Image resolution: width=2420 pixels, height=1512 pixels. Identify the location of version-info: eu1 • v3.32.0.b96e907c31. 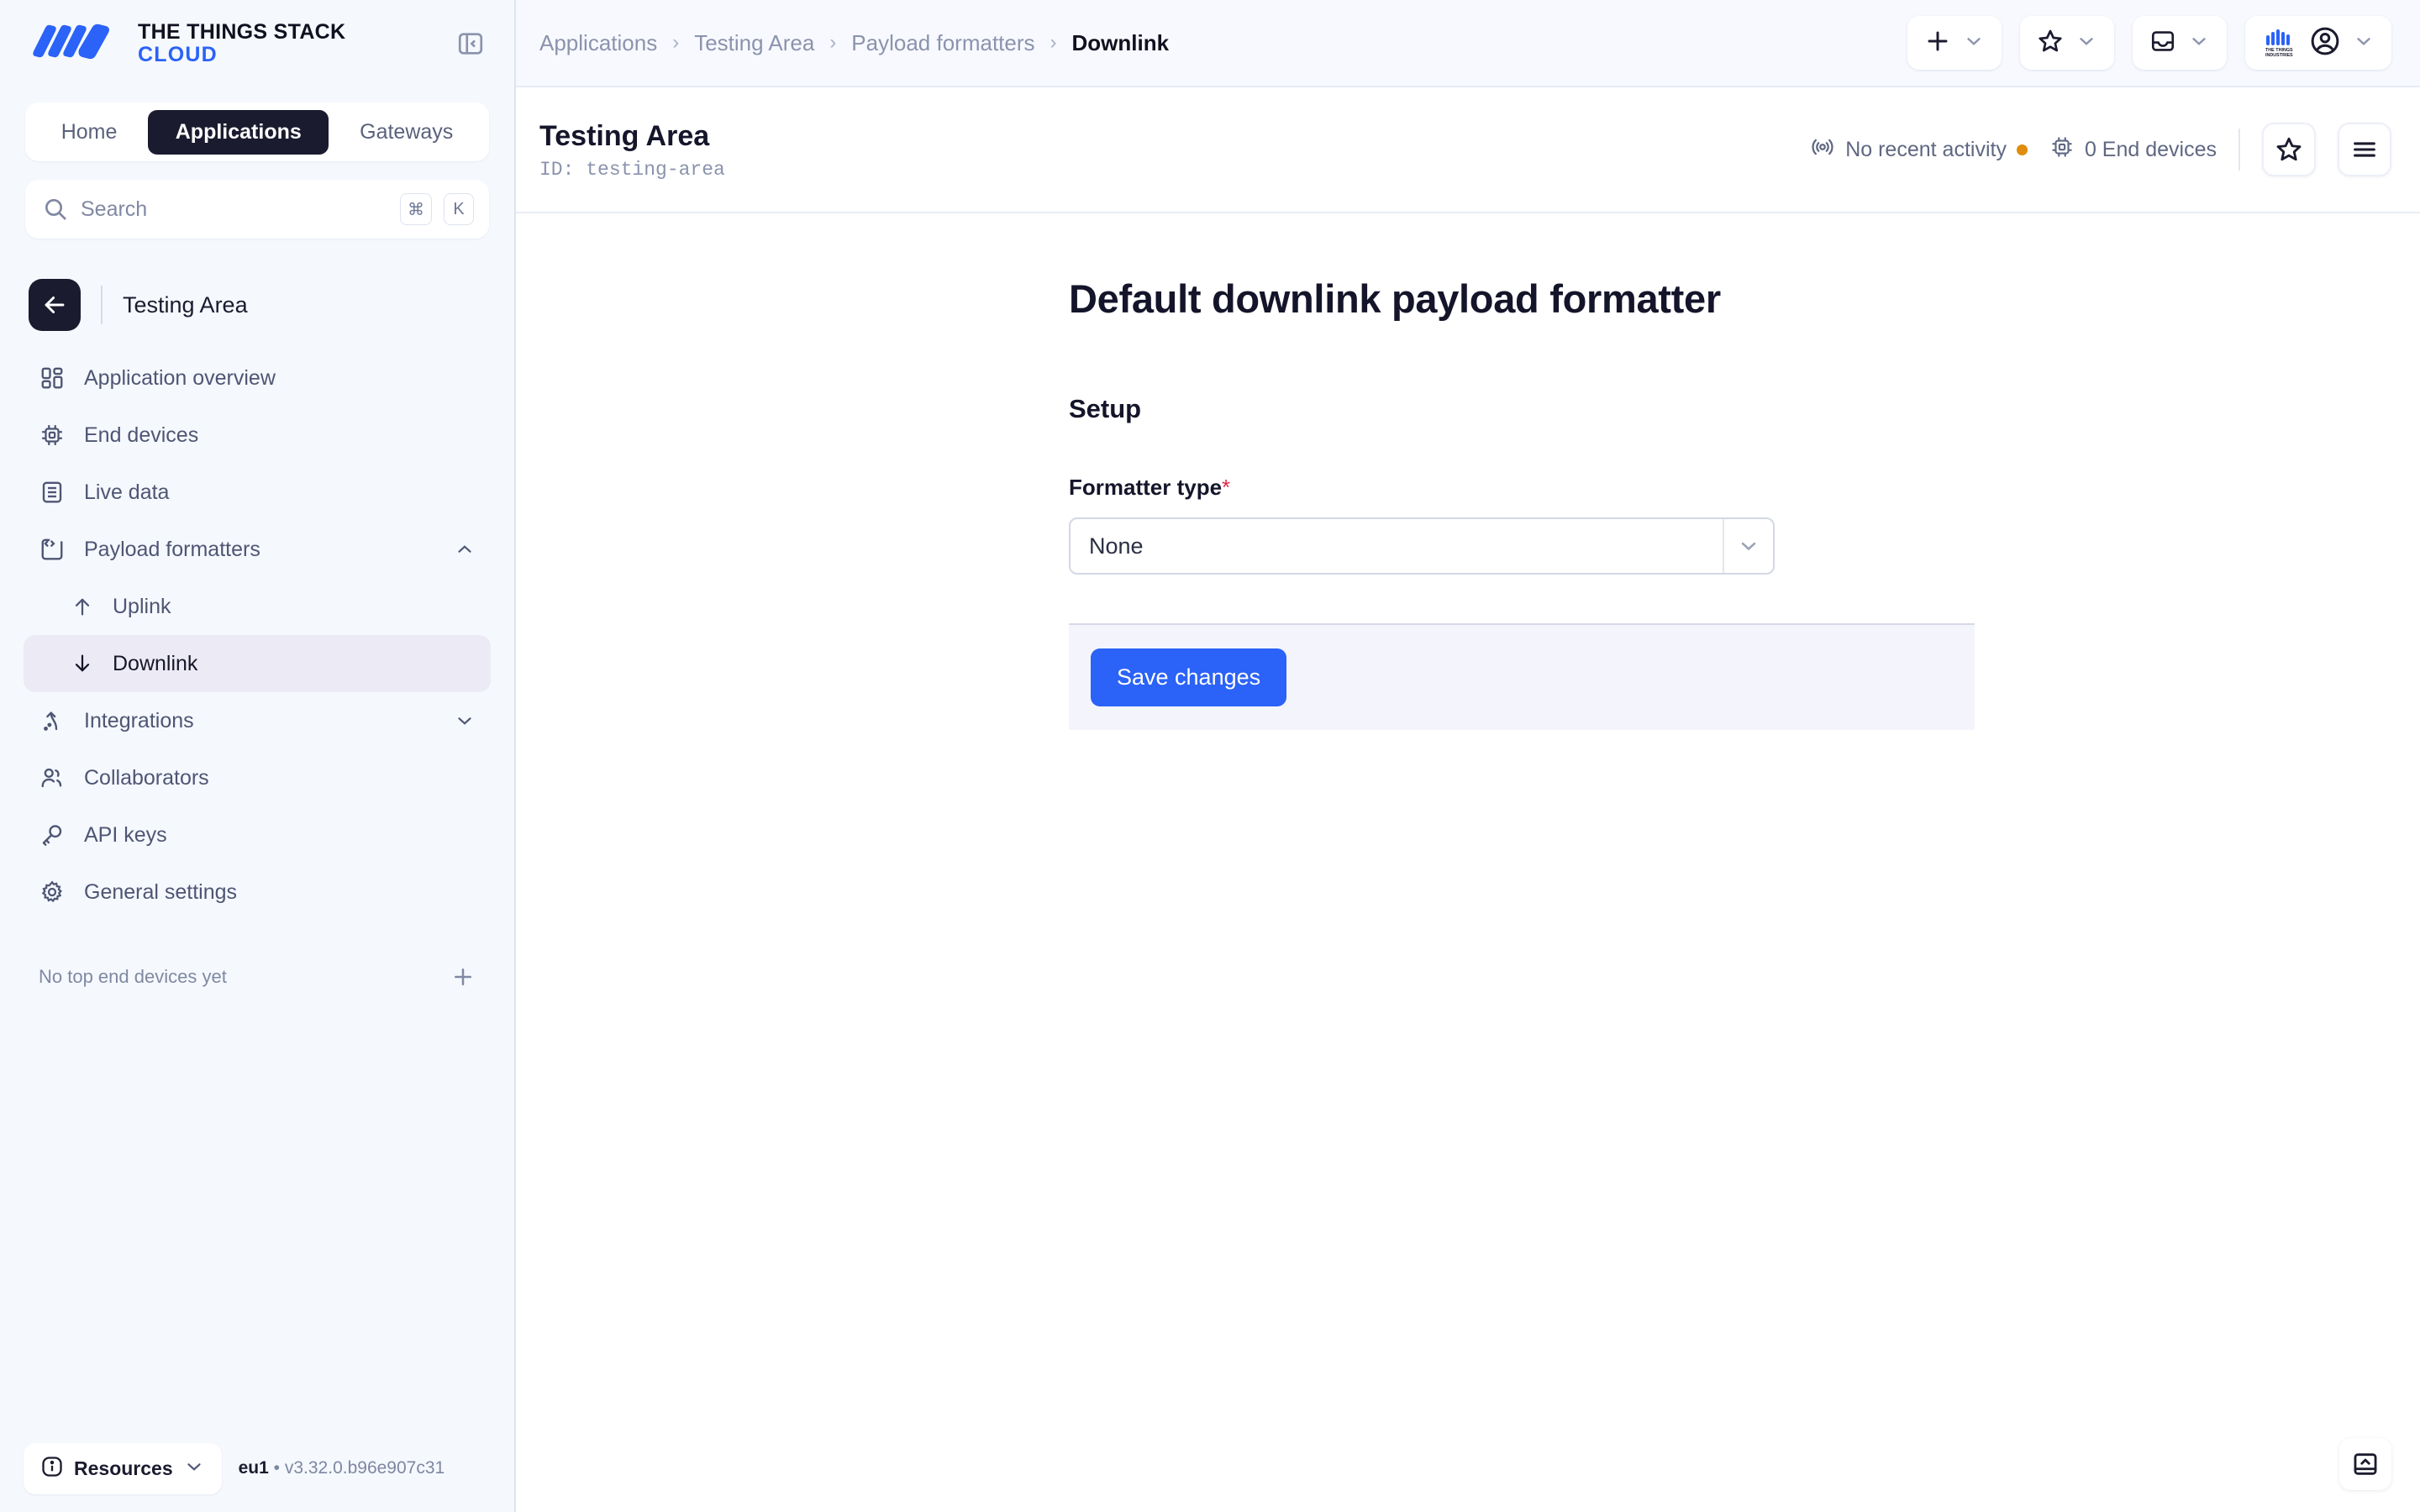
(342, 1468).